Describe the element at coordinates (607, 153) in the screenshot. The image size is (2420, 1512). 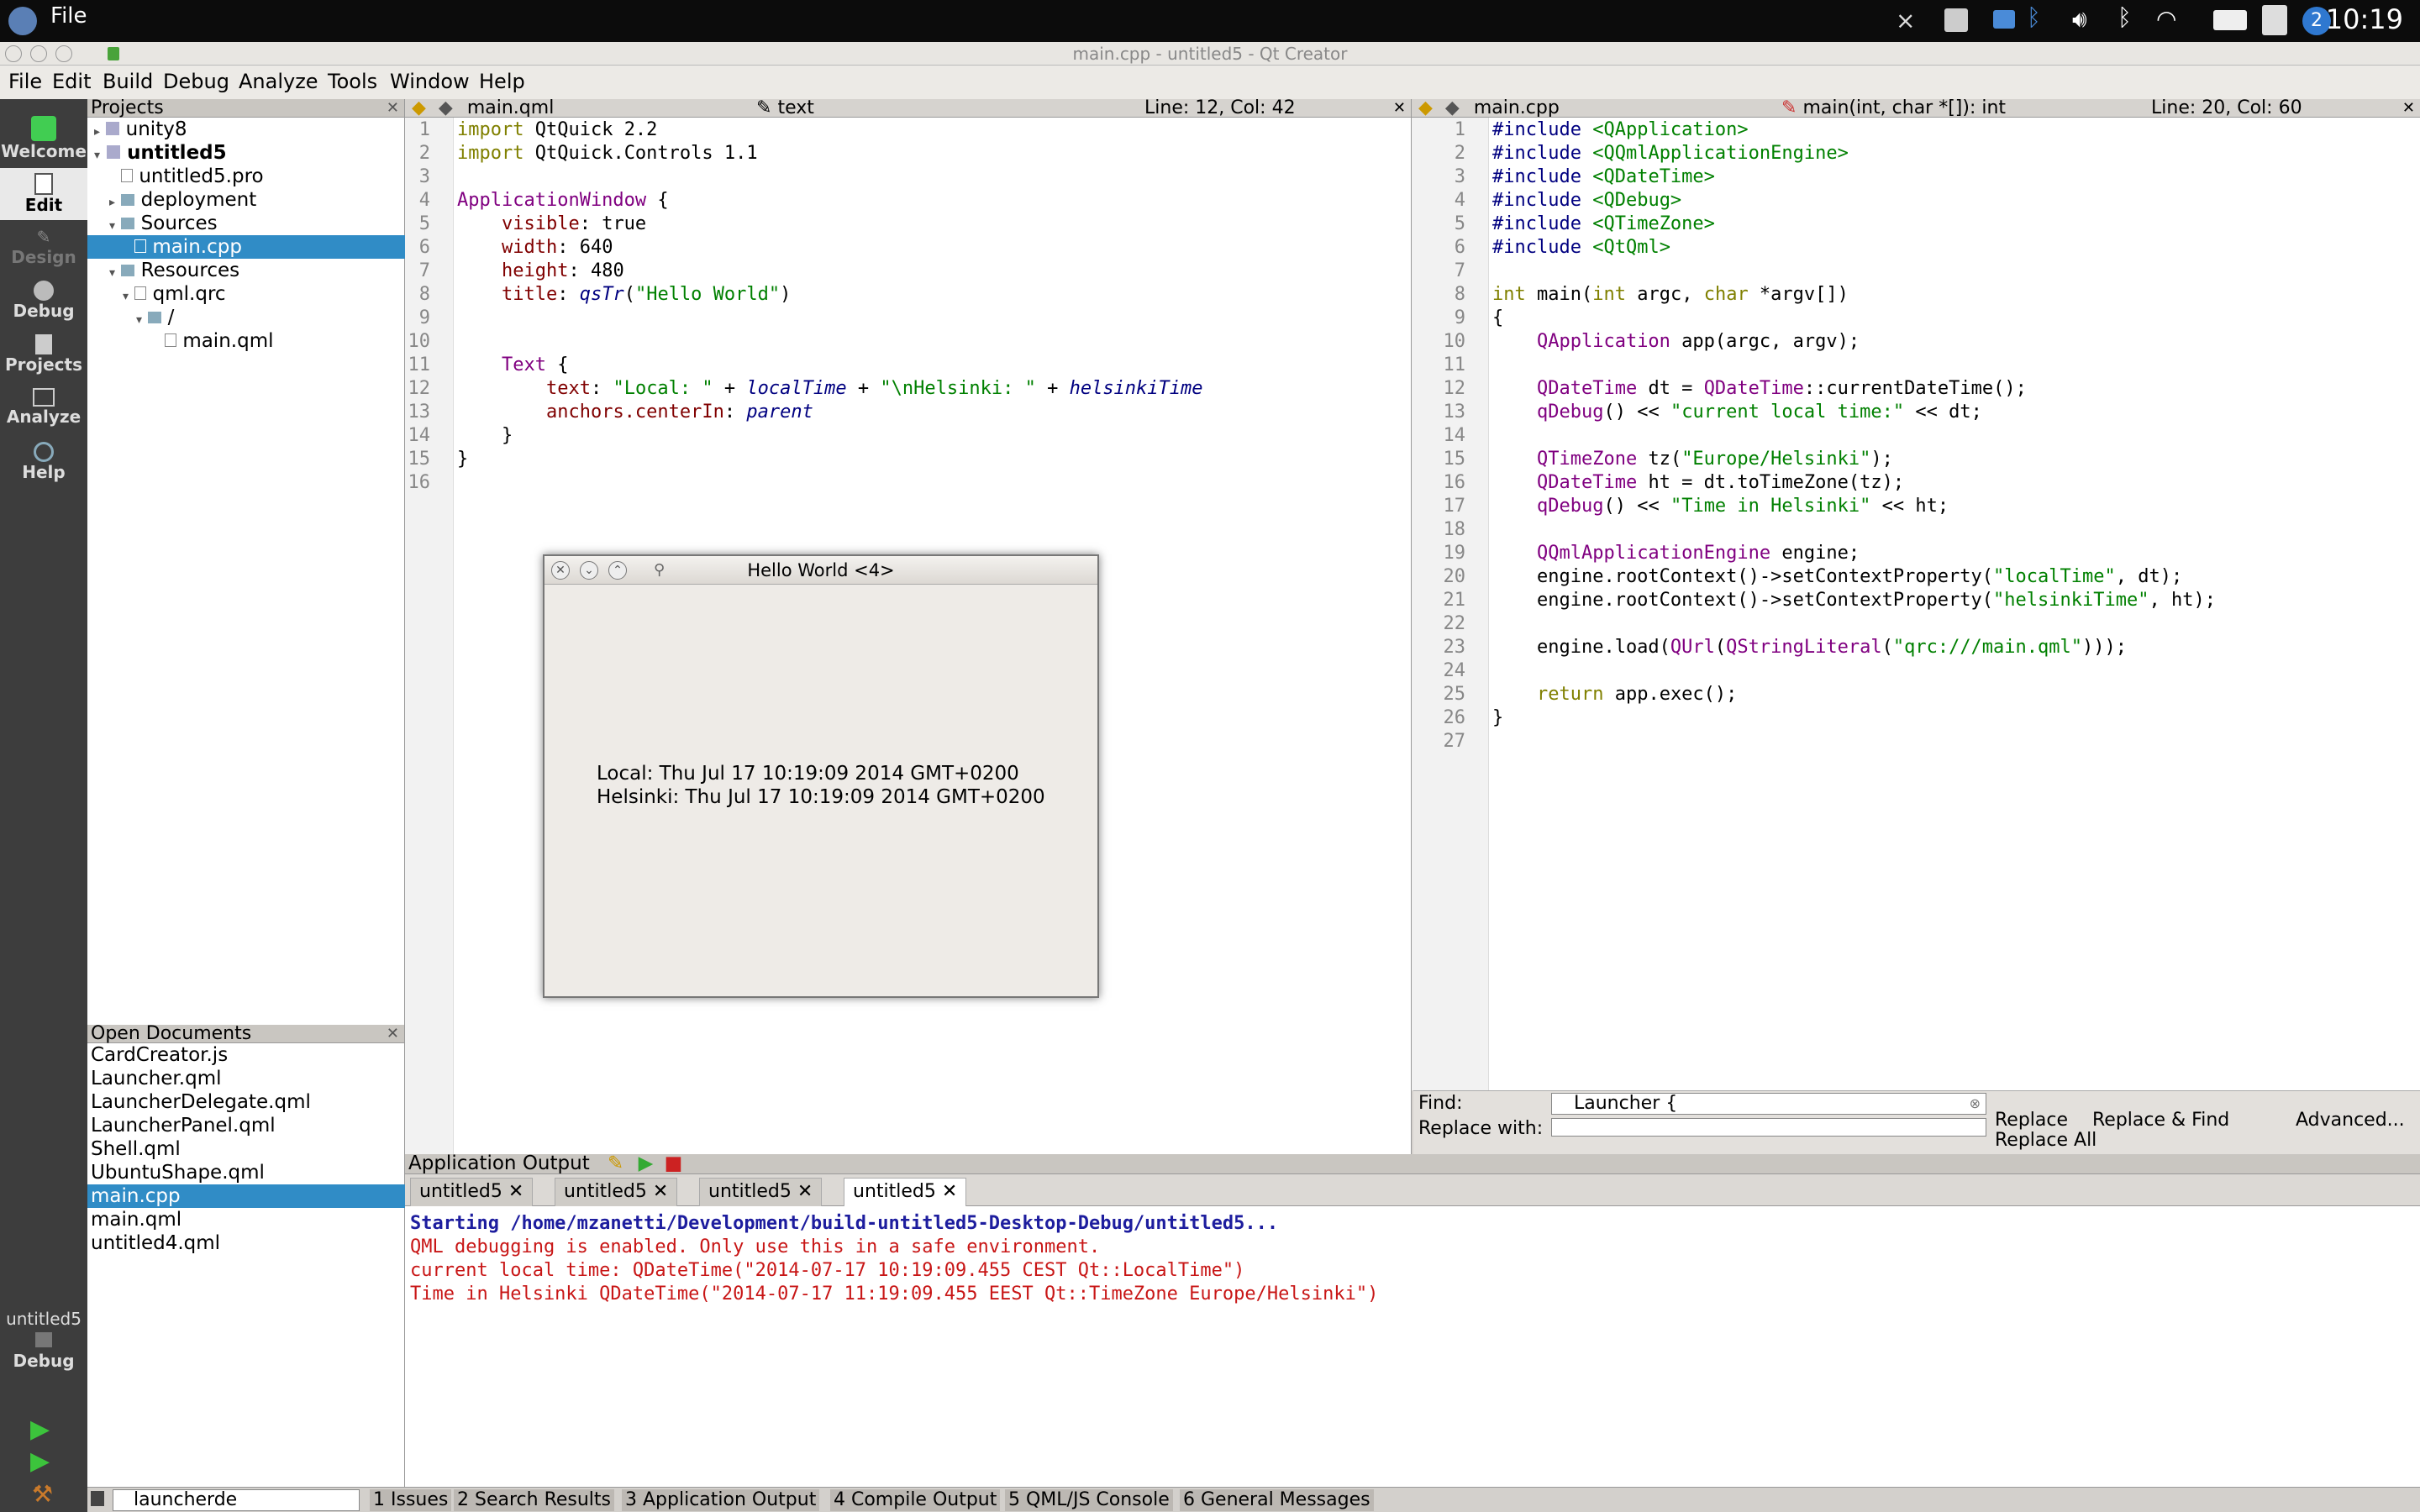
I see `qml-code-line: import QtQuick.Controls 1.1` at that location.